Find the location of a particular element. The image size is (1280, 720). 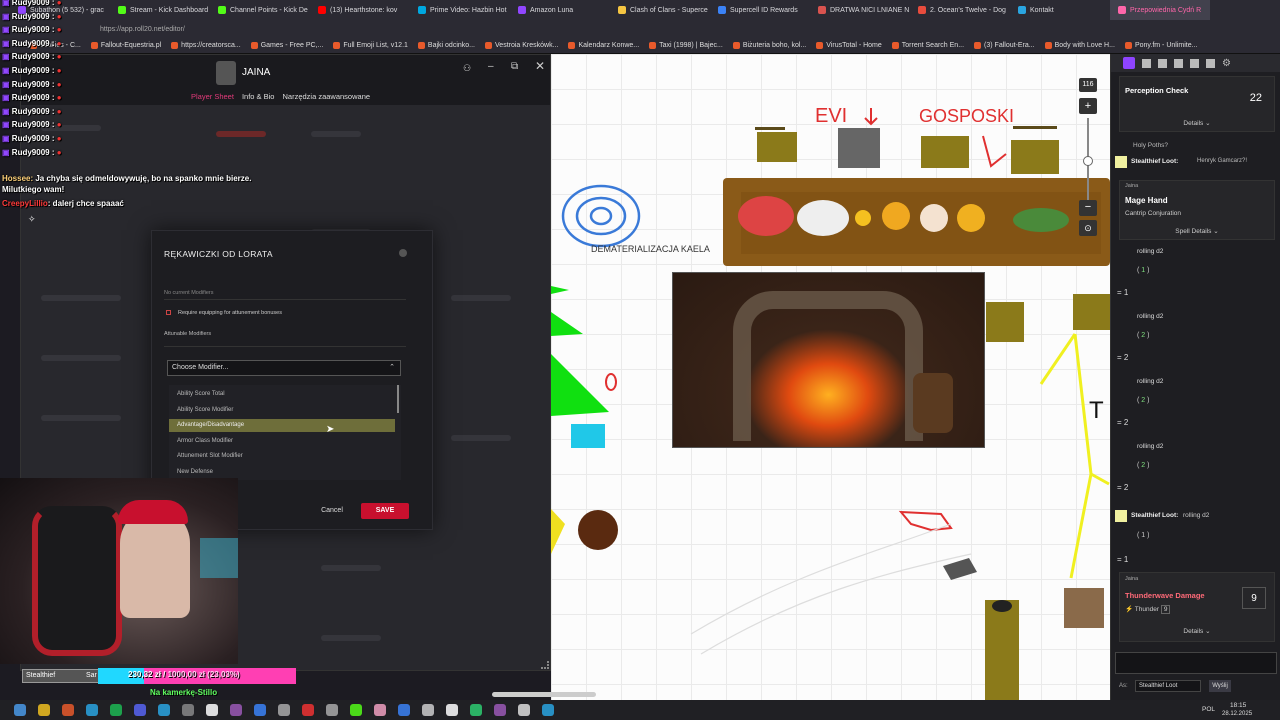

sheet-tab: Narzędzia zaawansowane is located at coordinates (326, 96).